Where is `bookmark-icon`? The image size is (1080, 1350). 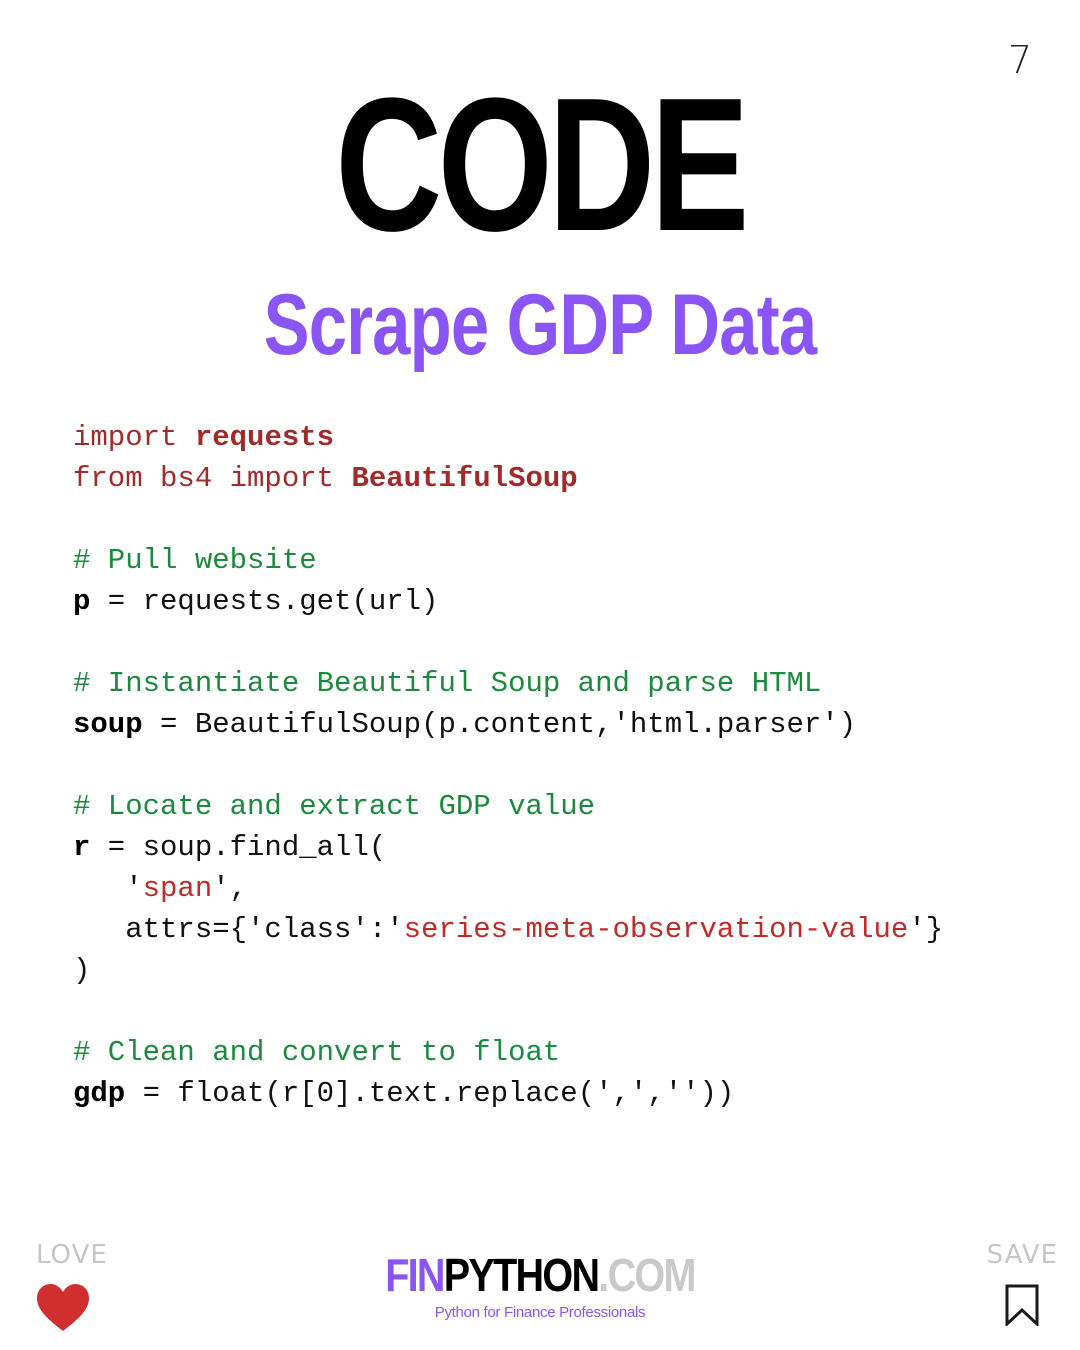
bookmark-icon is located at coordinates (1022, 1305).